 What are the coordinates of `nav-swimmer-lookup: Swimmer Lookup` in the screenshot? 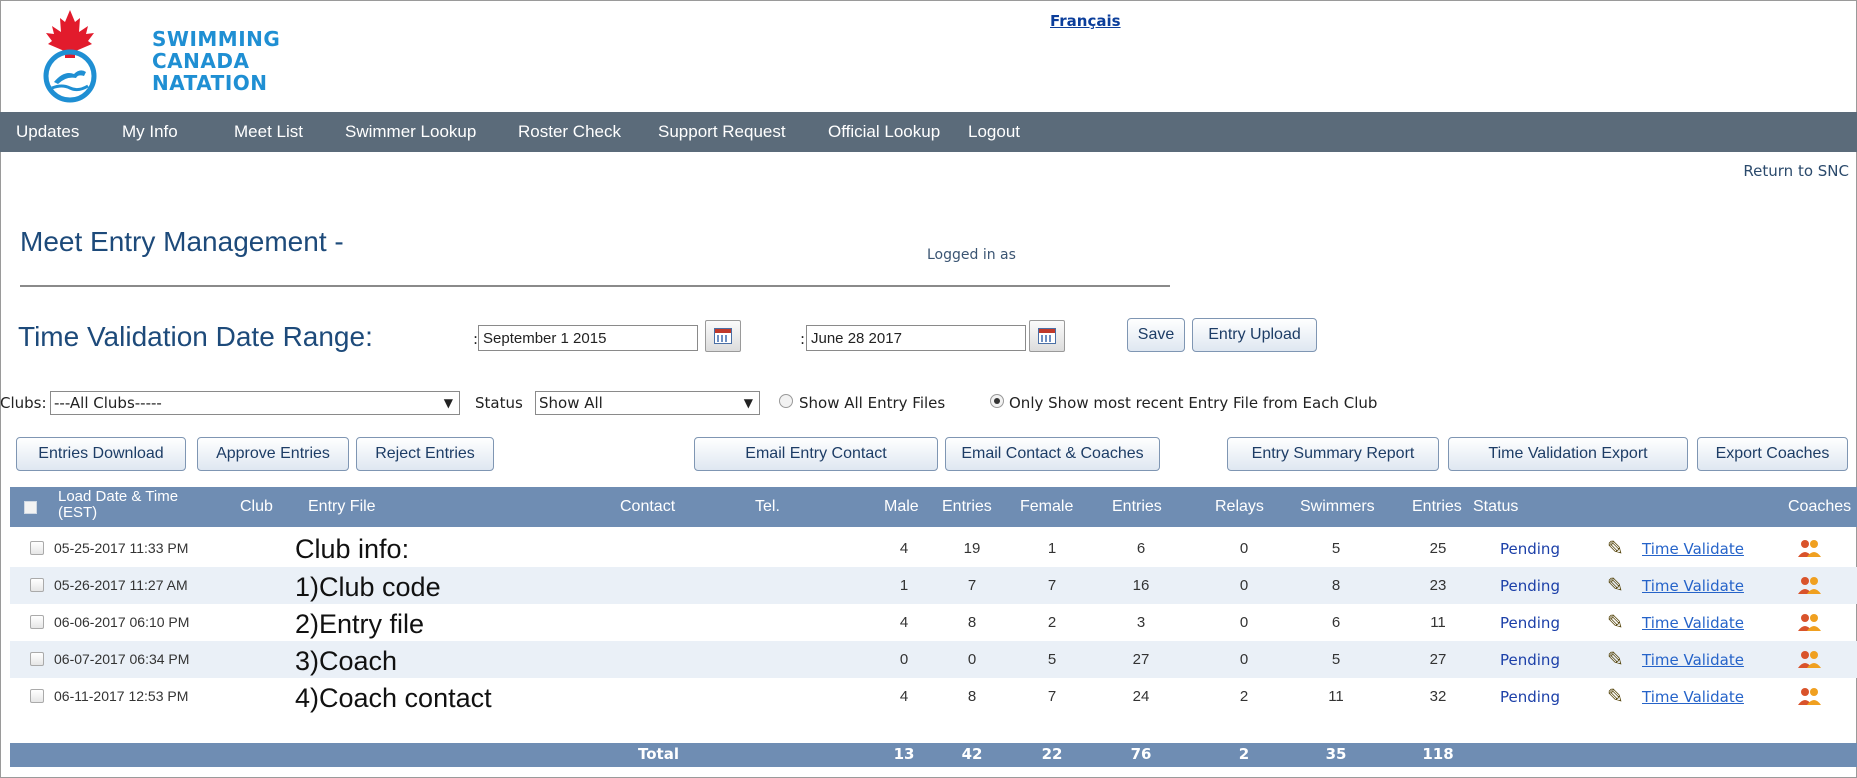 It's located at (410, 132).